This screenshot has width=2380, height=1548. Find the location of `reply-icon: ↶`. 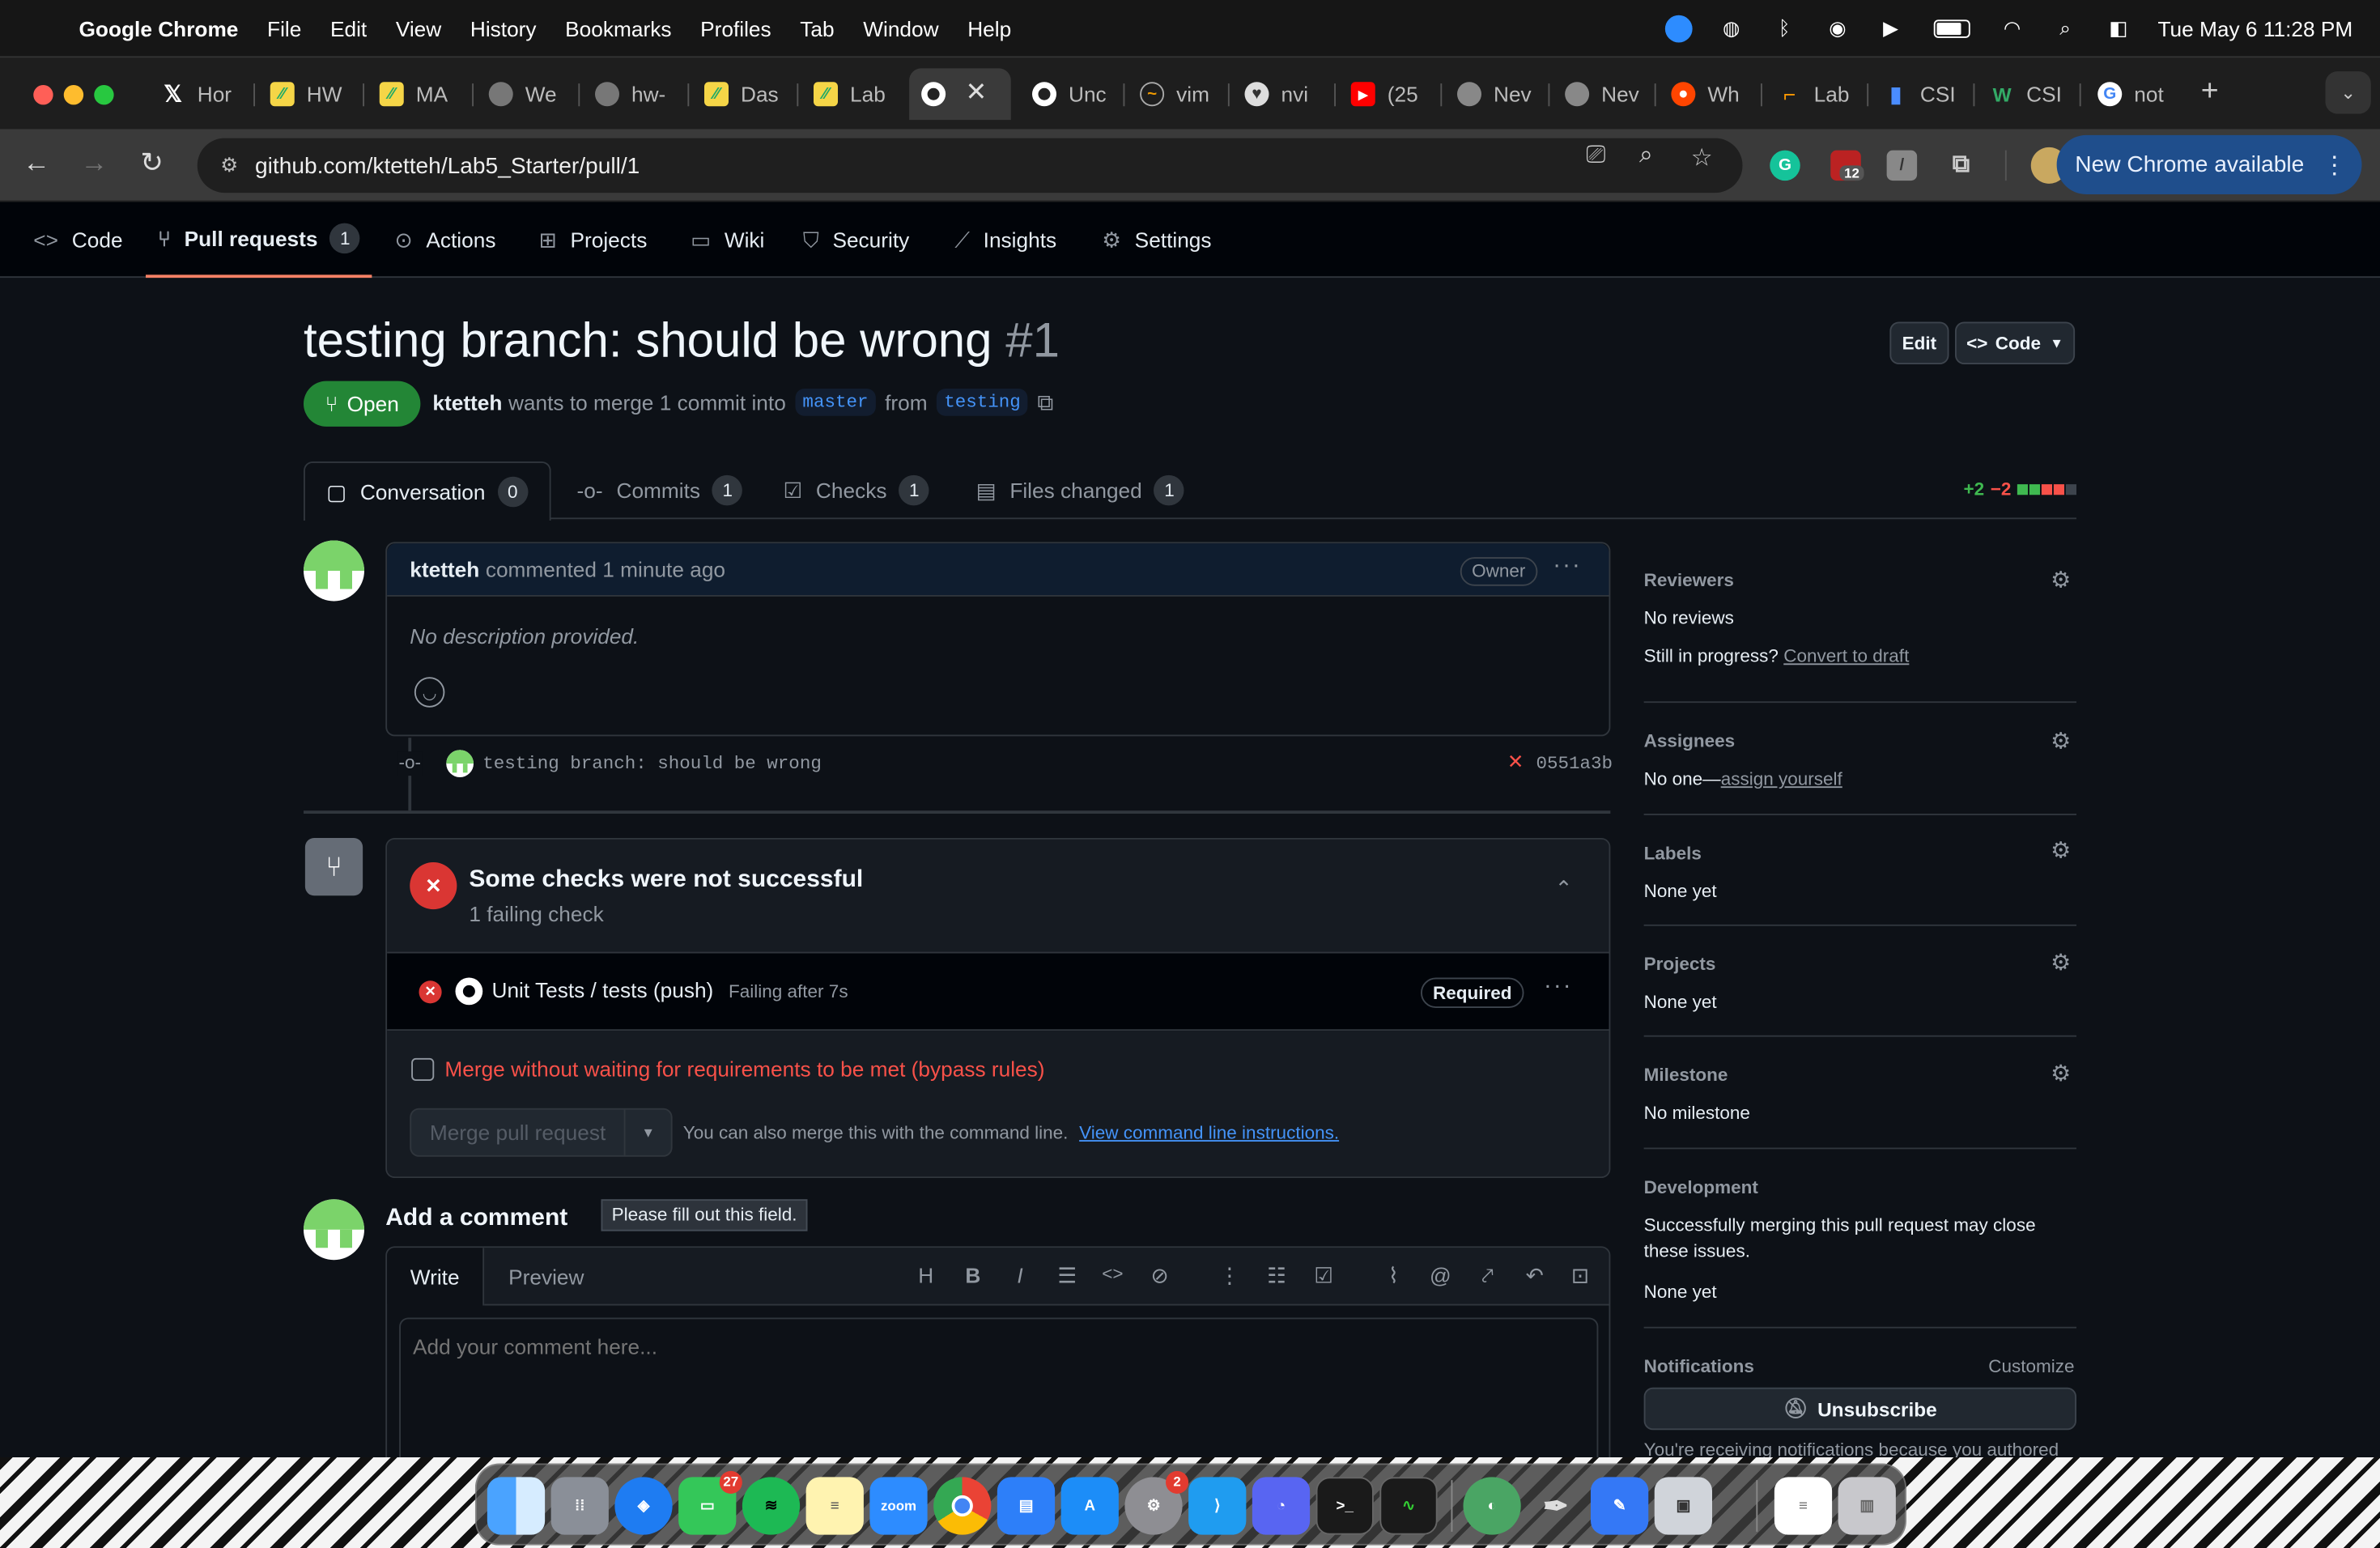

reply-icon: ↶ is located at coordinates (1535, 1276).